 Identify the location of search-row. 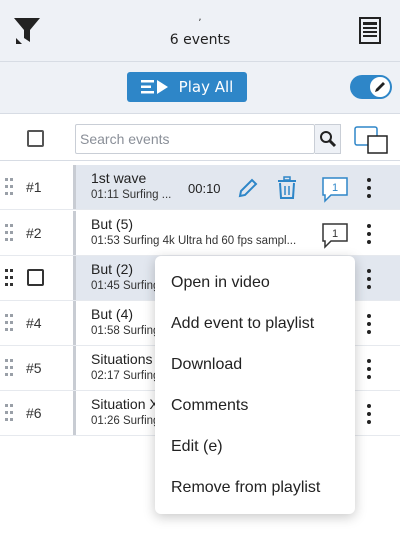
(200, 138).